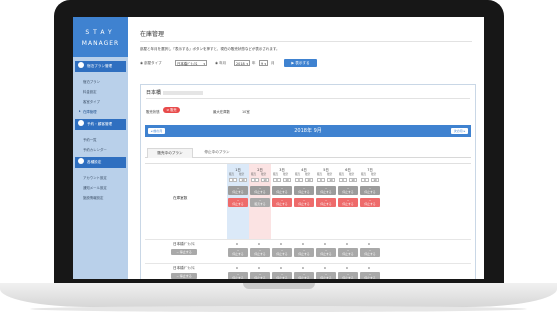  Describe the element at coordinates (260, 202) in the screenshot. I see `day-toggle-button: − 販売する` at that location.